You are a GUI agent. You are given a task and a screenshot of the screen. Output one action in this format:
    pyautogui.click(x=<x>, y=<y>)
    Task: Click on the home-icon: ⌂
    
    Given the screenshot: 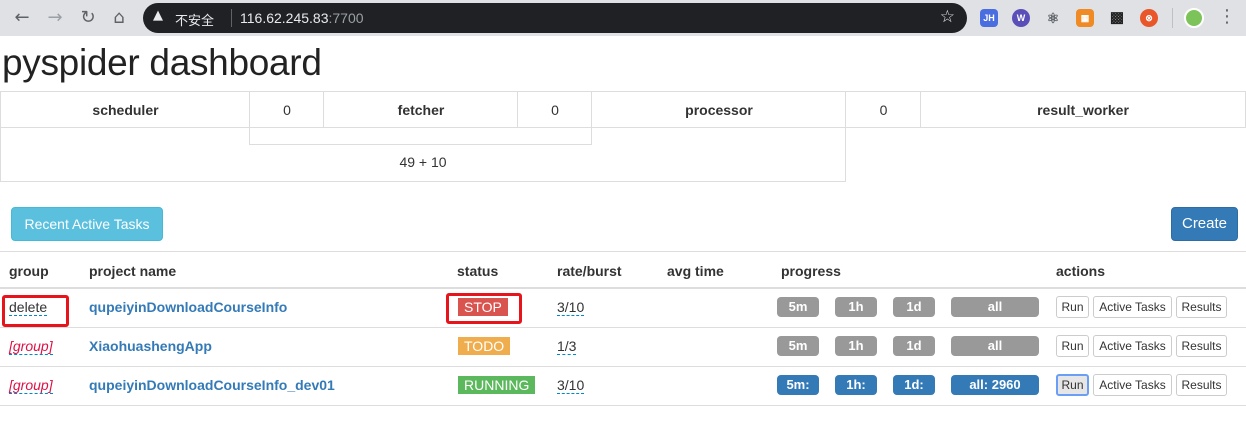 What is the action you would take?
    pyautogui.click(x=119, y=18)
    